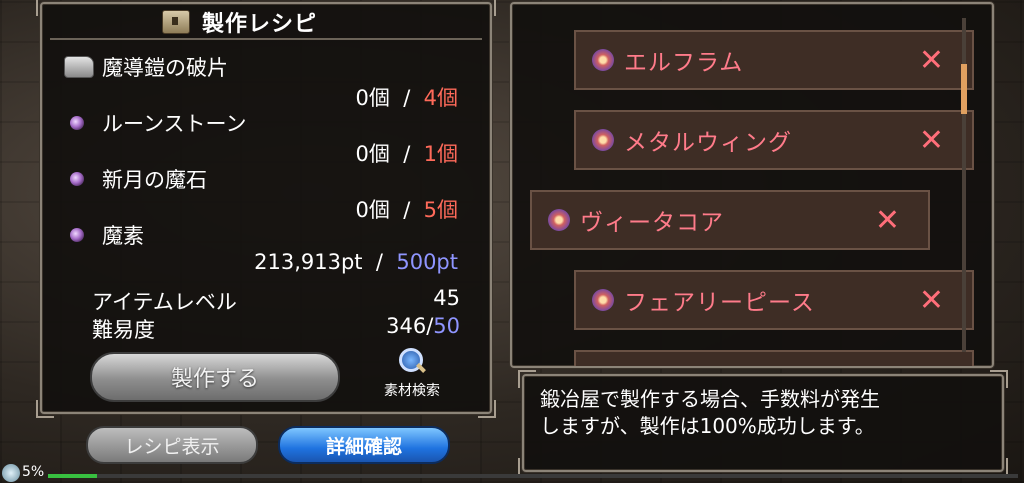 This screenshot has height=483, width=1024. I want to click on material-search-button: 素材検索, so click(412, 374).